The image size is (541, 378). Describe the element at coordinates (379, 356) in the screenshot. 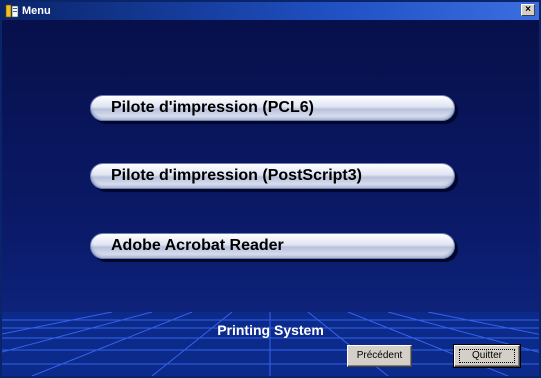

I see `back-button: Précédent` at that location.